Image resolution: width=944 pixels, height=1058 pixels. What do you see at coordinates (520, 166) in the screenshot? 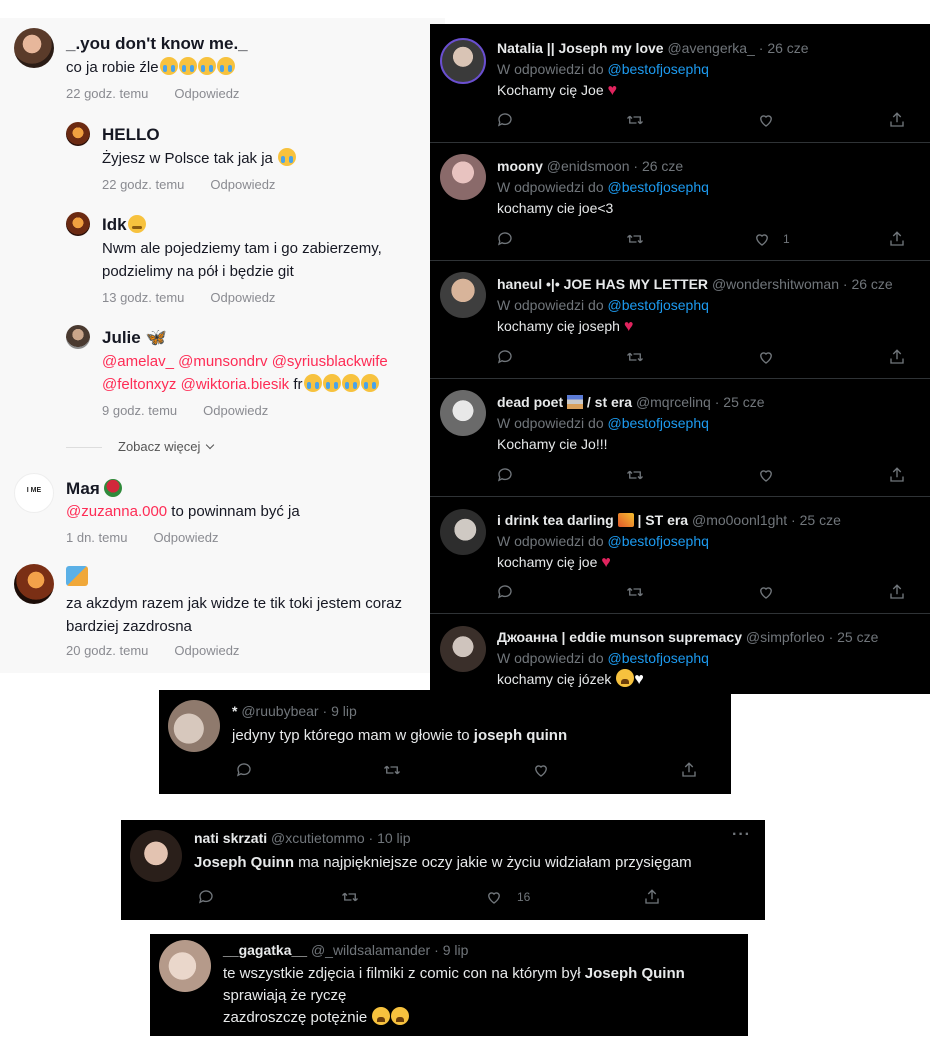
I see `display-name: moony` at bounding box center [520, 166].